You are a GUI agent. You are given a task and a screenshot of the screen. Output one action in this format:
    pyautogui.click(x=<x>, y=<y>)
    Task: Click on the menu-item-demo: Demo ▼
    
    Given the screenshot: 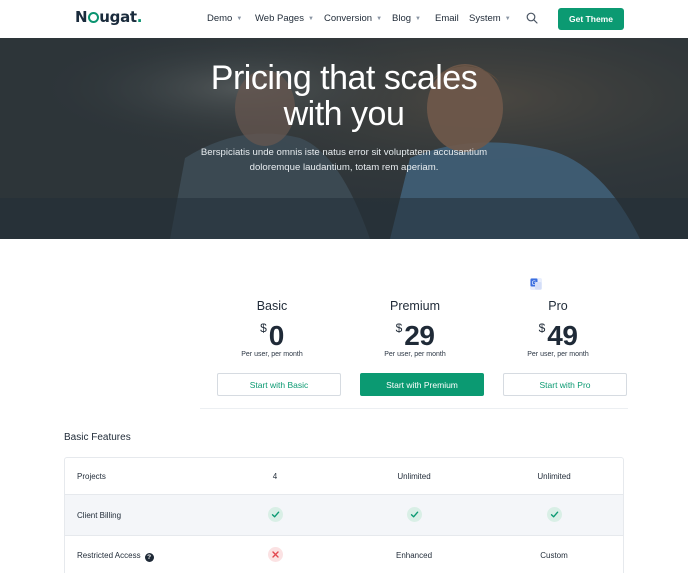 What is the action you would take?
    pyautogui.click(x=224, y=18)
    